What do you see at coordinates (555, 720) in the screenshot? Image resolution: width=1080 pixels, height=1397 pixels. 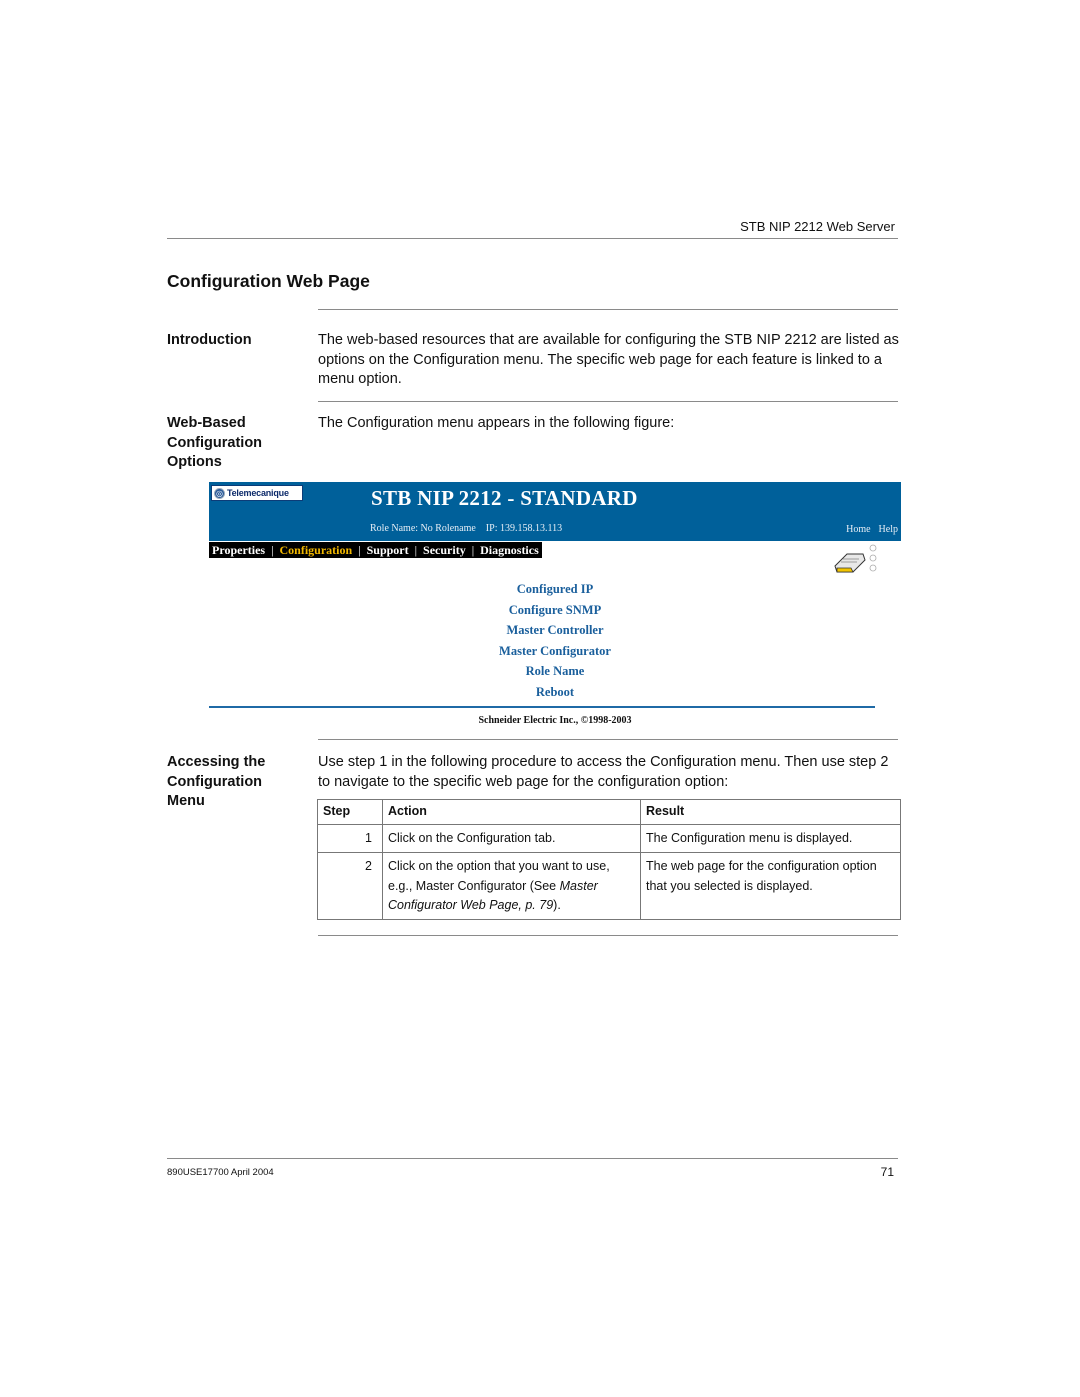 I see `figure-copyright: Schneider Electric Inc., ©1998-2003` at bounding box center [555, 720].